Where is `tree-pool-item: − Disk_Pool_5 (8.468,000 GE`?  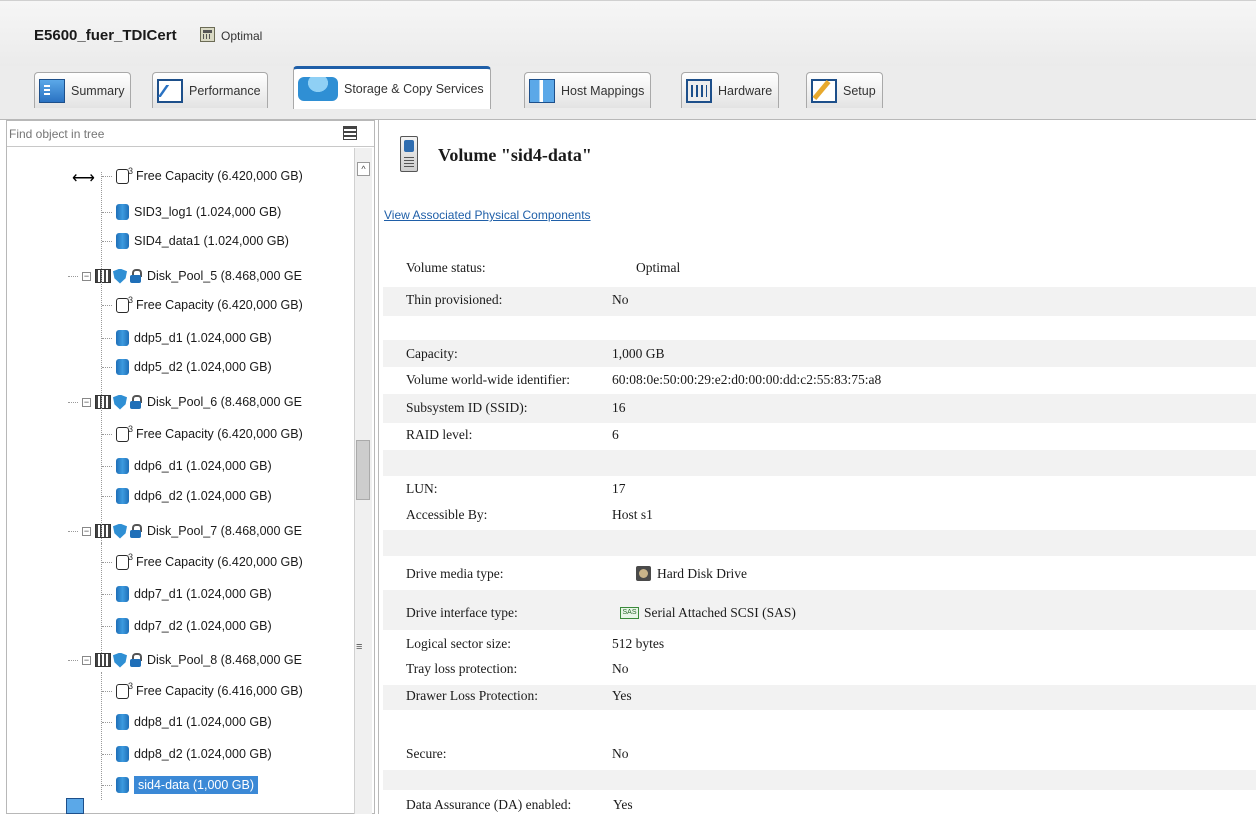 tree-pool-item: − Disk_Pool_5 (8.468,000 GE is located at coordinates (192, 276).